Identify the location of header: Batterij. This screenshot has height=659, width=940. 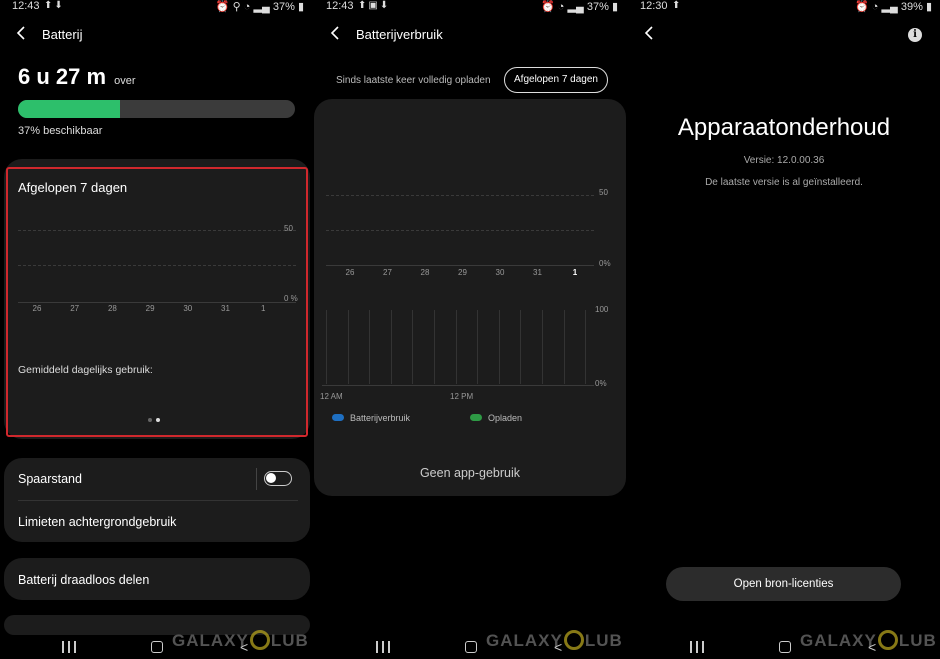
(156, 36).